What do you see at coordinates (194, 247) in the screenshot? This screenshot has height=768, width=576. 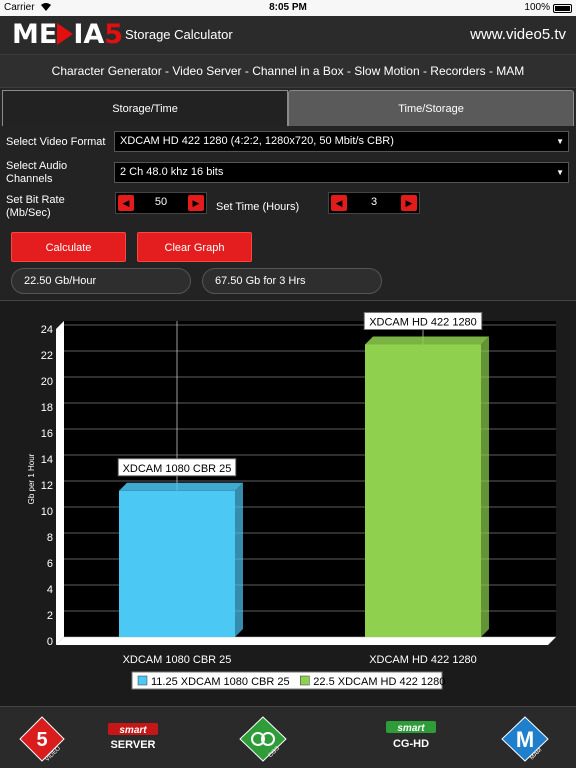 I see `clear-graph-button: Clear Graph` at bounding box center [194, 247].